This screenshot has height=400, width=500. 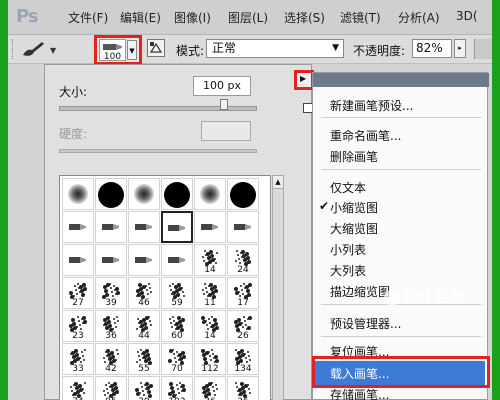 What do you see at coordinates (14, 49) in the screenshot?
I see `grip-handle` at bounding box center [14, 49].